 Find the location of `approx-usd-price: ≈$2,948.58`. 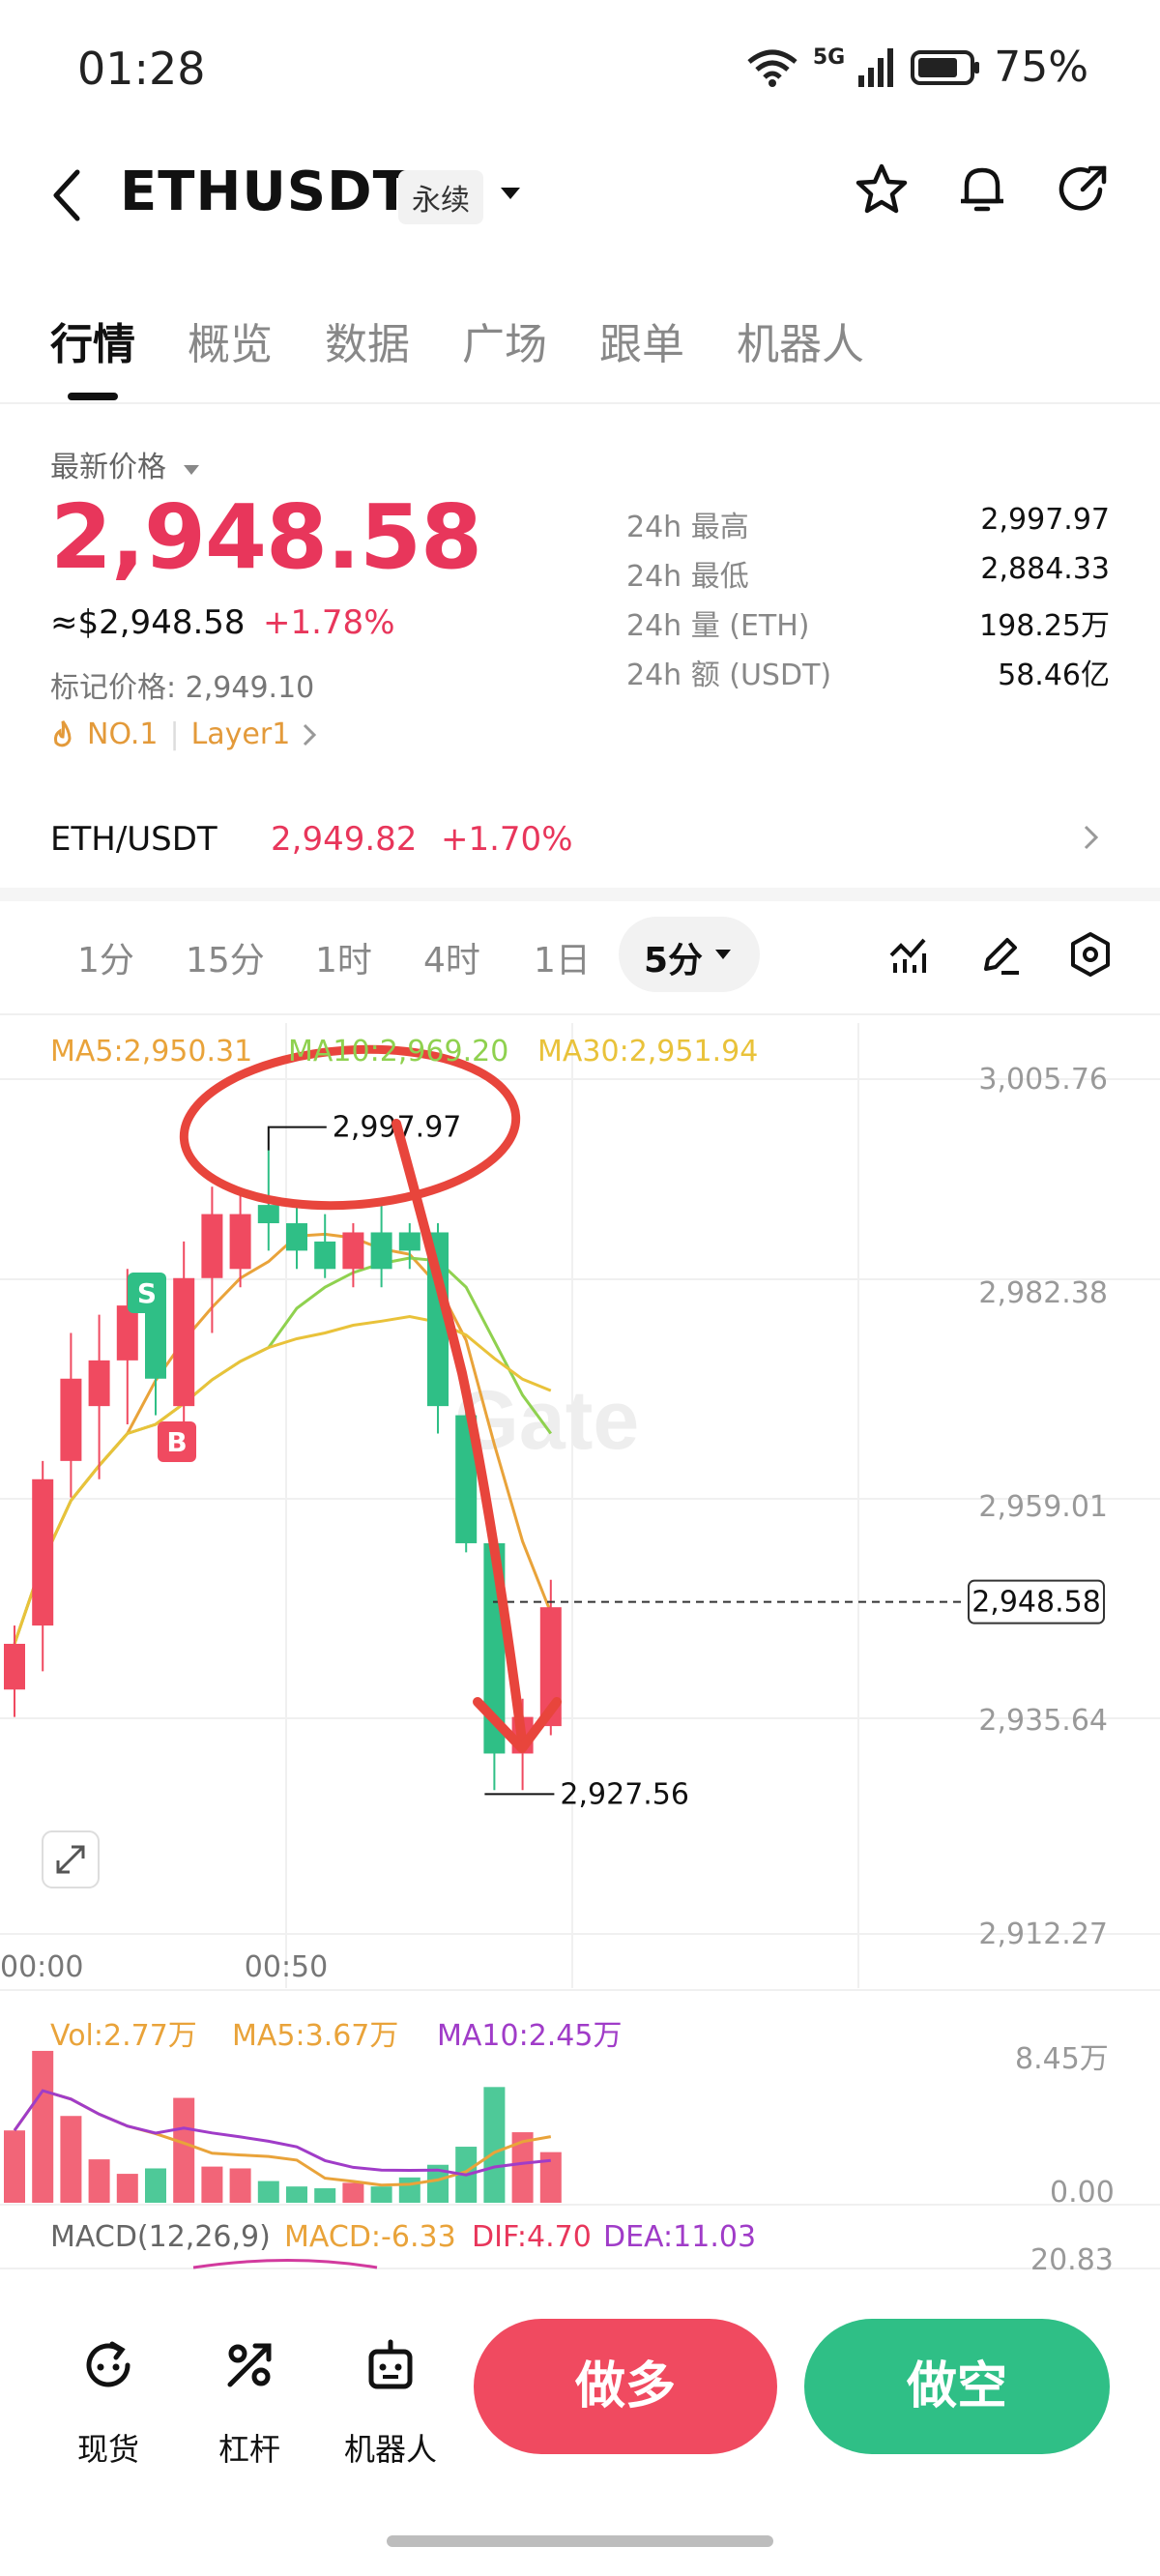

approx-usd-price: ≈$2,948.58 is located at coordinates (148, 622).